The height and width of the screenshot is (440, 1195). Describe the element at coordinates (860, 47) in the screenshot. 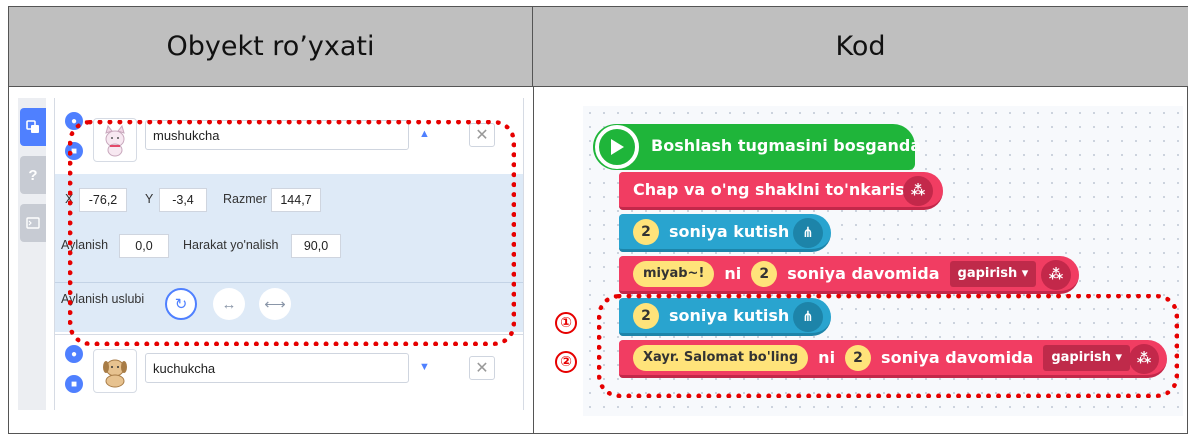

I see `column-header-code: Kod` at that location.